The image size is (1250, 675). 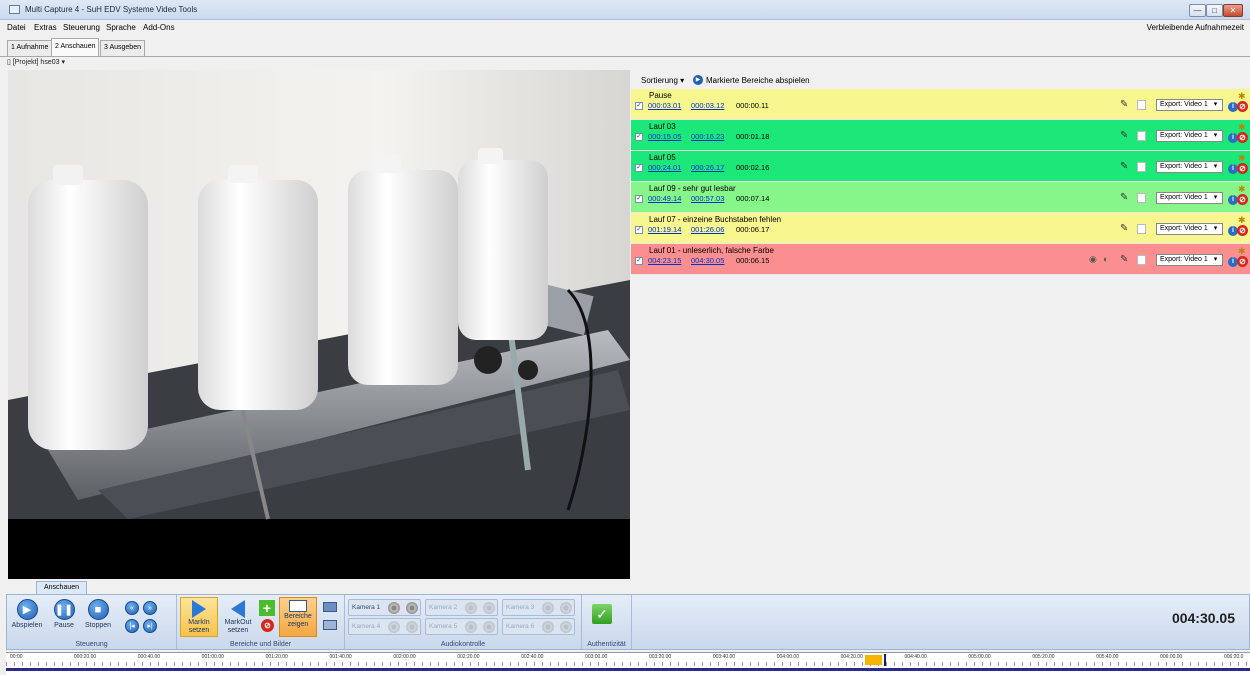 I want to click on segment-out-time: 000:57.03, so click(x=707, y=198).